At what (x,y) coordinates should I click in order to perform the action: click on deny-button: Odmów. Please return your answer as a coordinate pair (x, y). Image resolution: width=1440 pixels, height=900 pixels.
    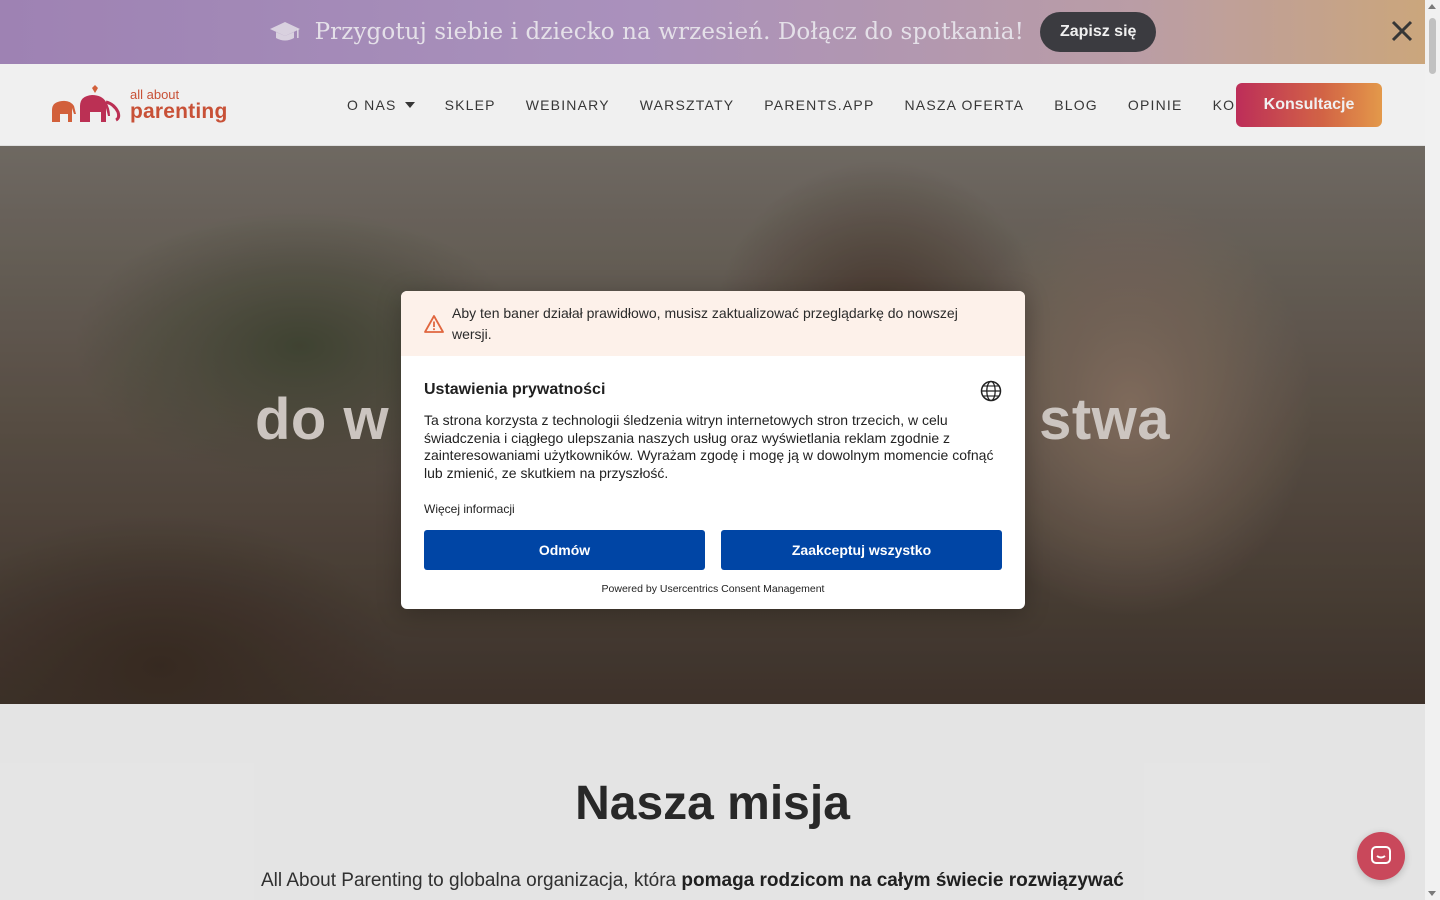
    Looking at the image, I should click on (564, 550).